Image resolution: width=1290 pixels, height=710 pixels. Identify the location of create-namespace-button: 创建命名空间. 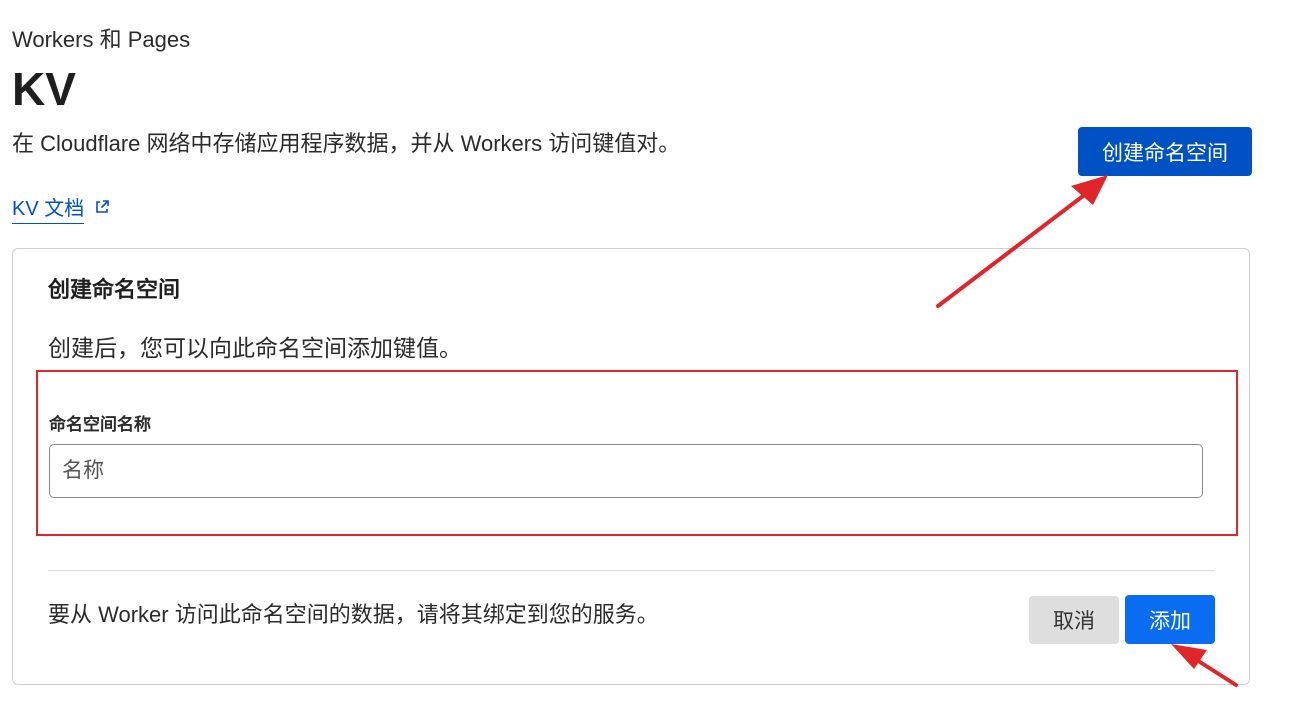
(1165, 151).